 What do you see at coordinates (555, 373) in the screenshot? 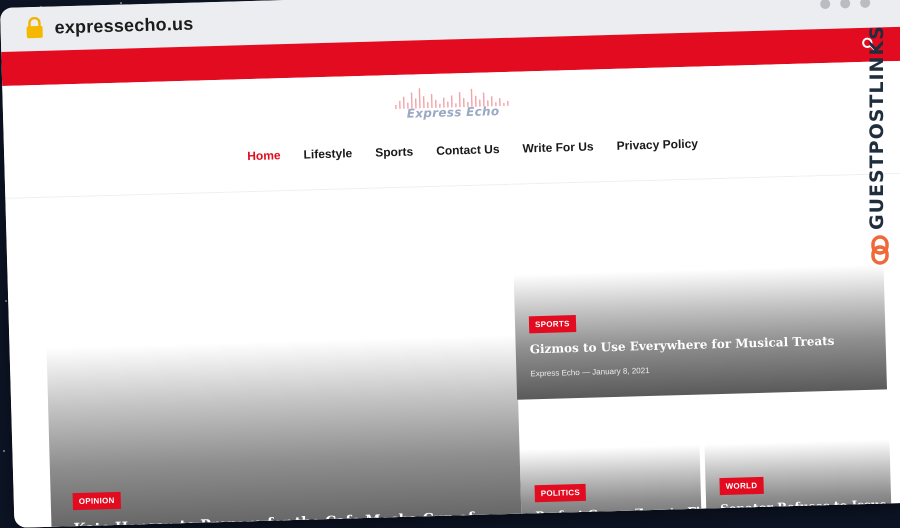
I see `post-author: Express Echo` at bounding box center [555, 373].